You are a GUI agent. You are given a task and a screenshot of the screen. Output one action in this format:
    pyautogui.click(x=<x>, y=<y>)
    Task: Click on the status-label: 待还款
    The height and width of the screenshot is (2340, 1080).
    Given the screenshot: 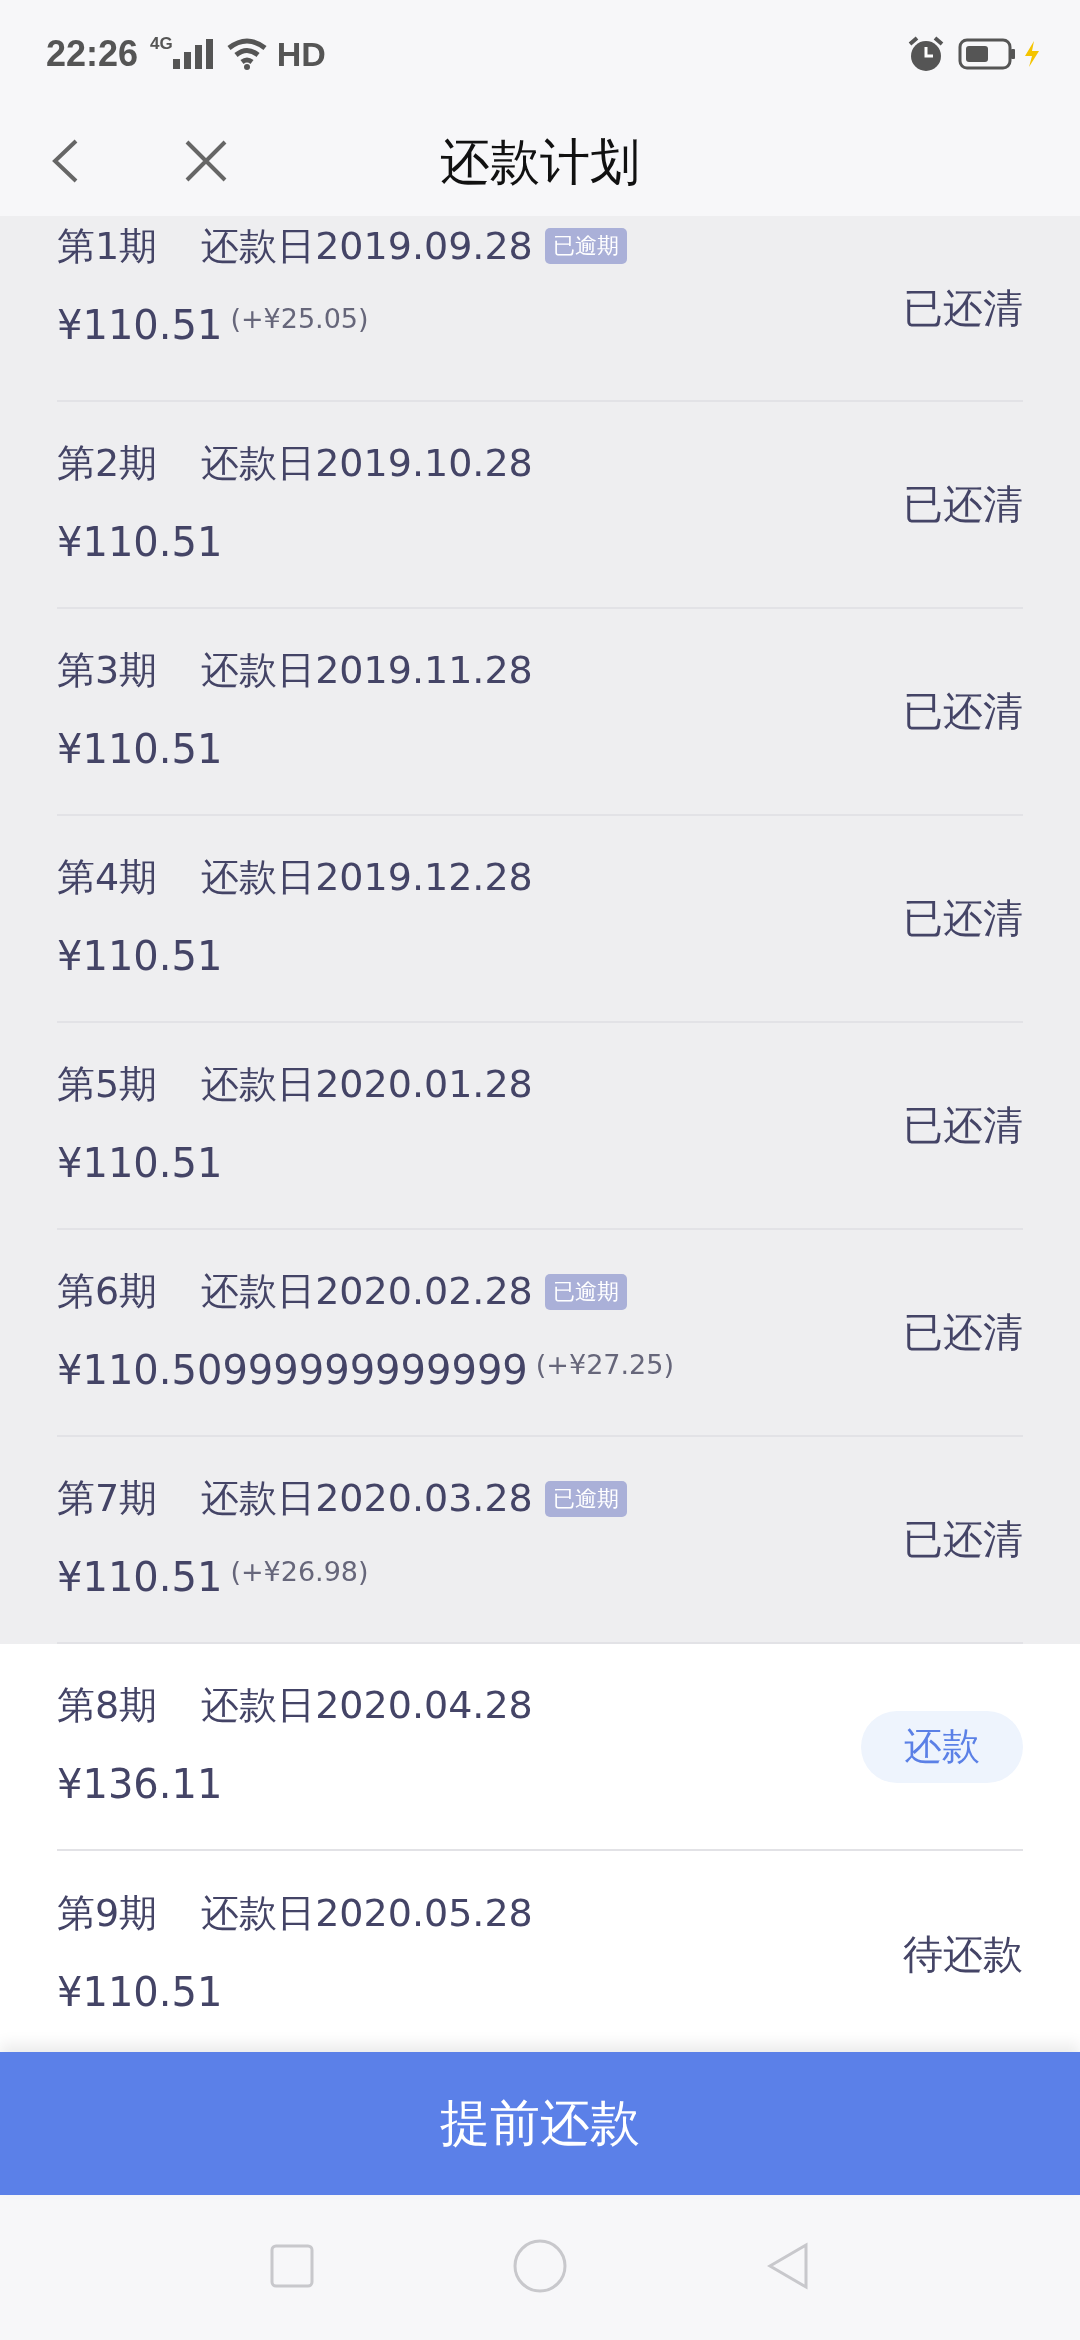 What is the action you would take?
    pyautogui.click(x=963, y=1954)
    